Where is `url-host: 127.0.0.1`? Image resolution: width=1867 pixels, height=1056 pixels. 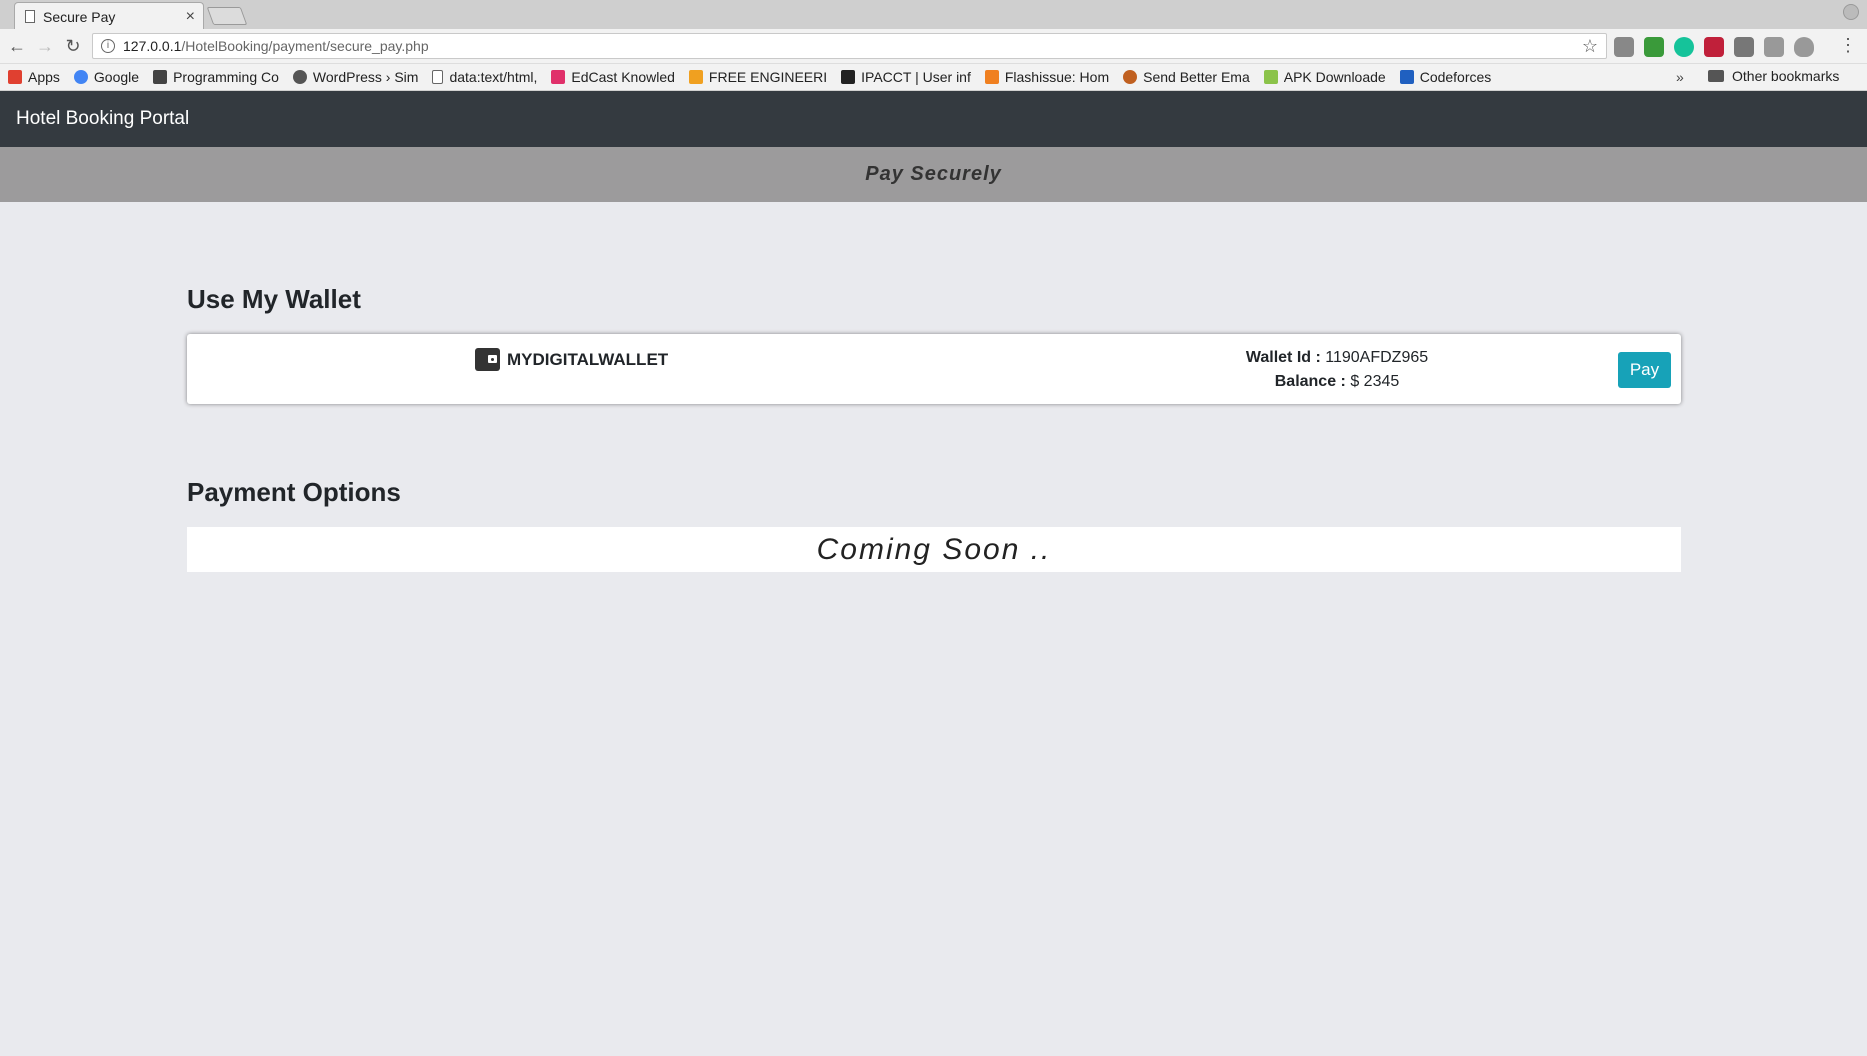
url-host: 127.0.0.1 is located at coordinates (152, 46).